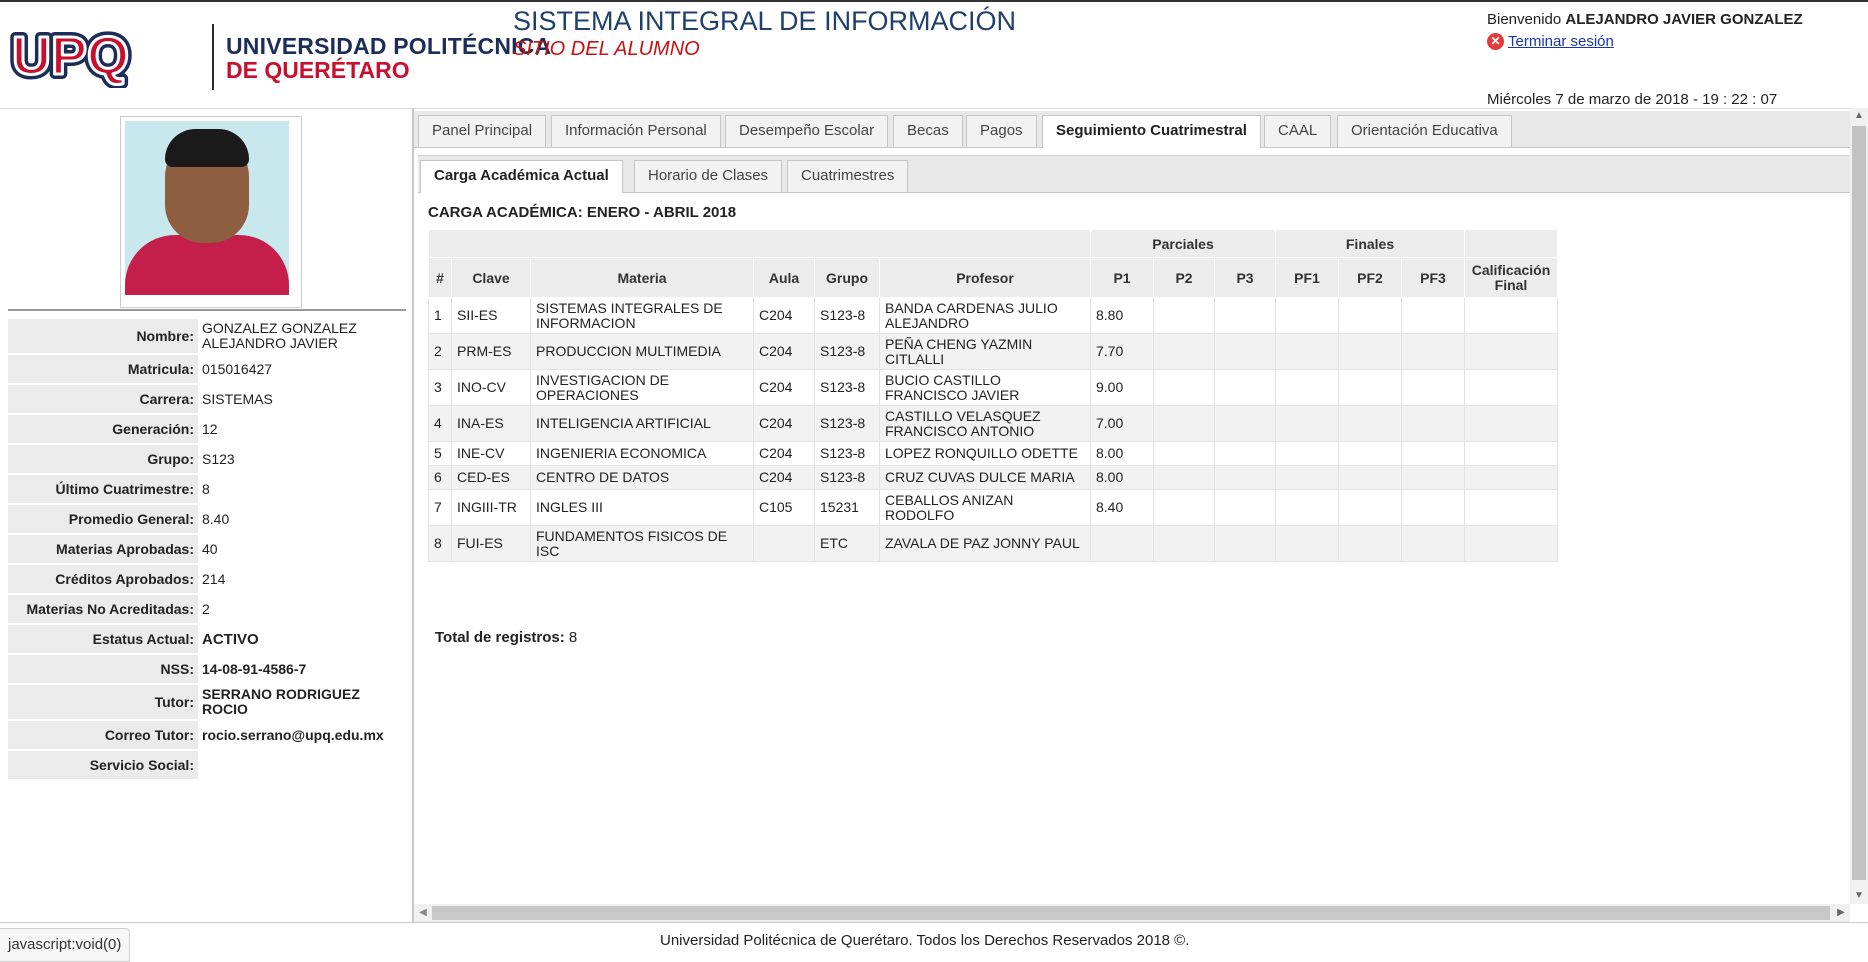 Image resolution: width=1868 pixels, height=962 pixels. Describe the element at coordinates (642, 423) in the screenshot. I see `table-cell: INTELIGENCIA ARTIFICIAL` at that location.